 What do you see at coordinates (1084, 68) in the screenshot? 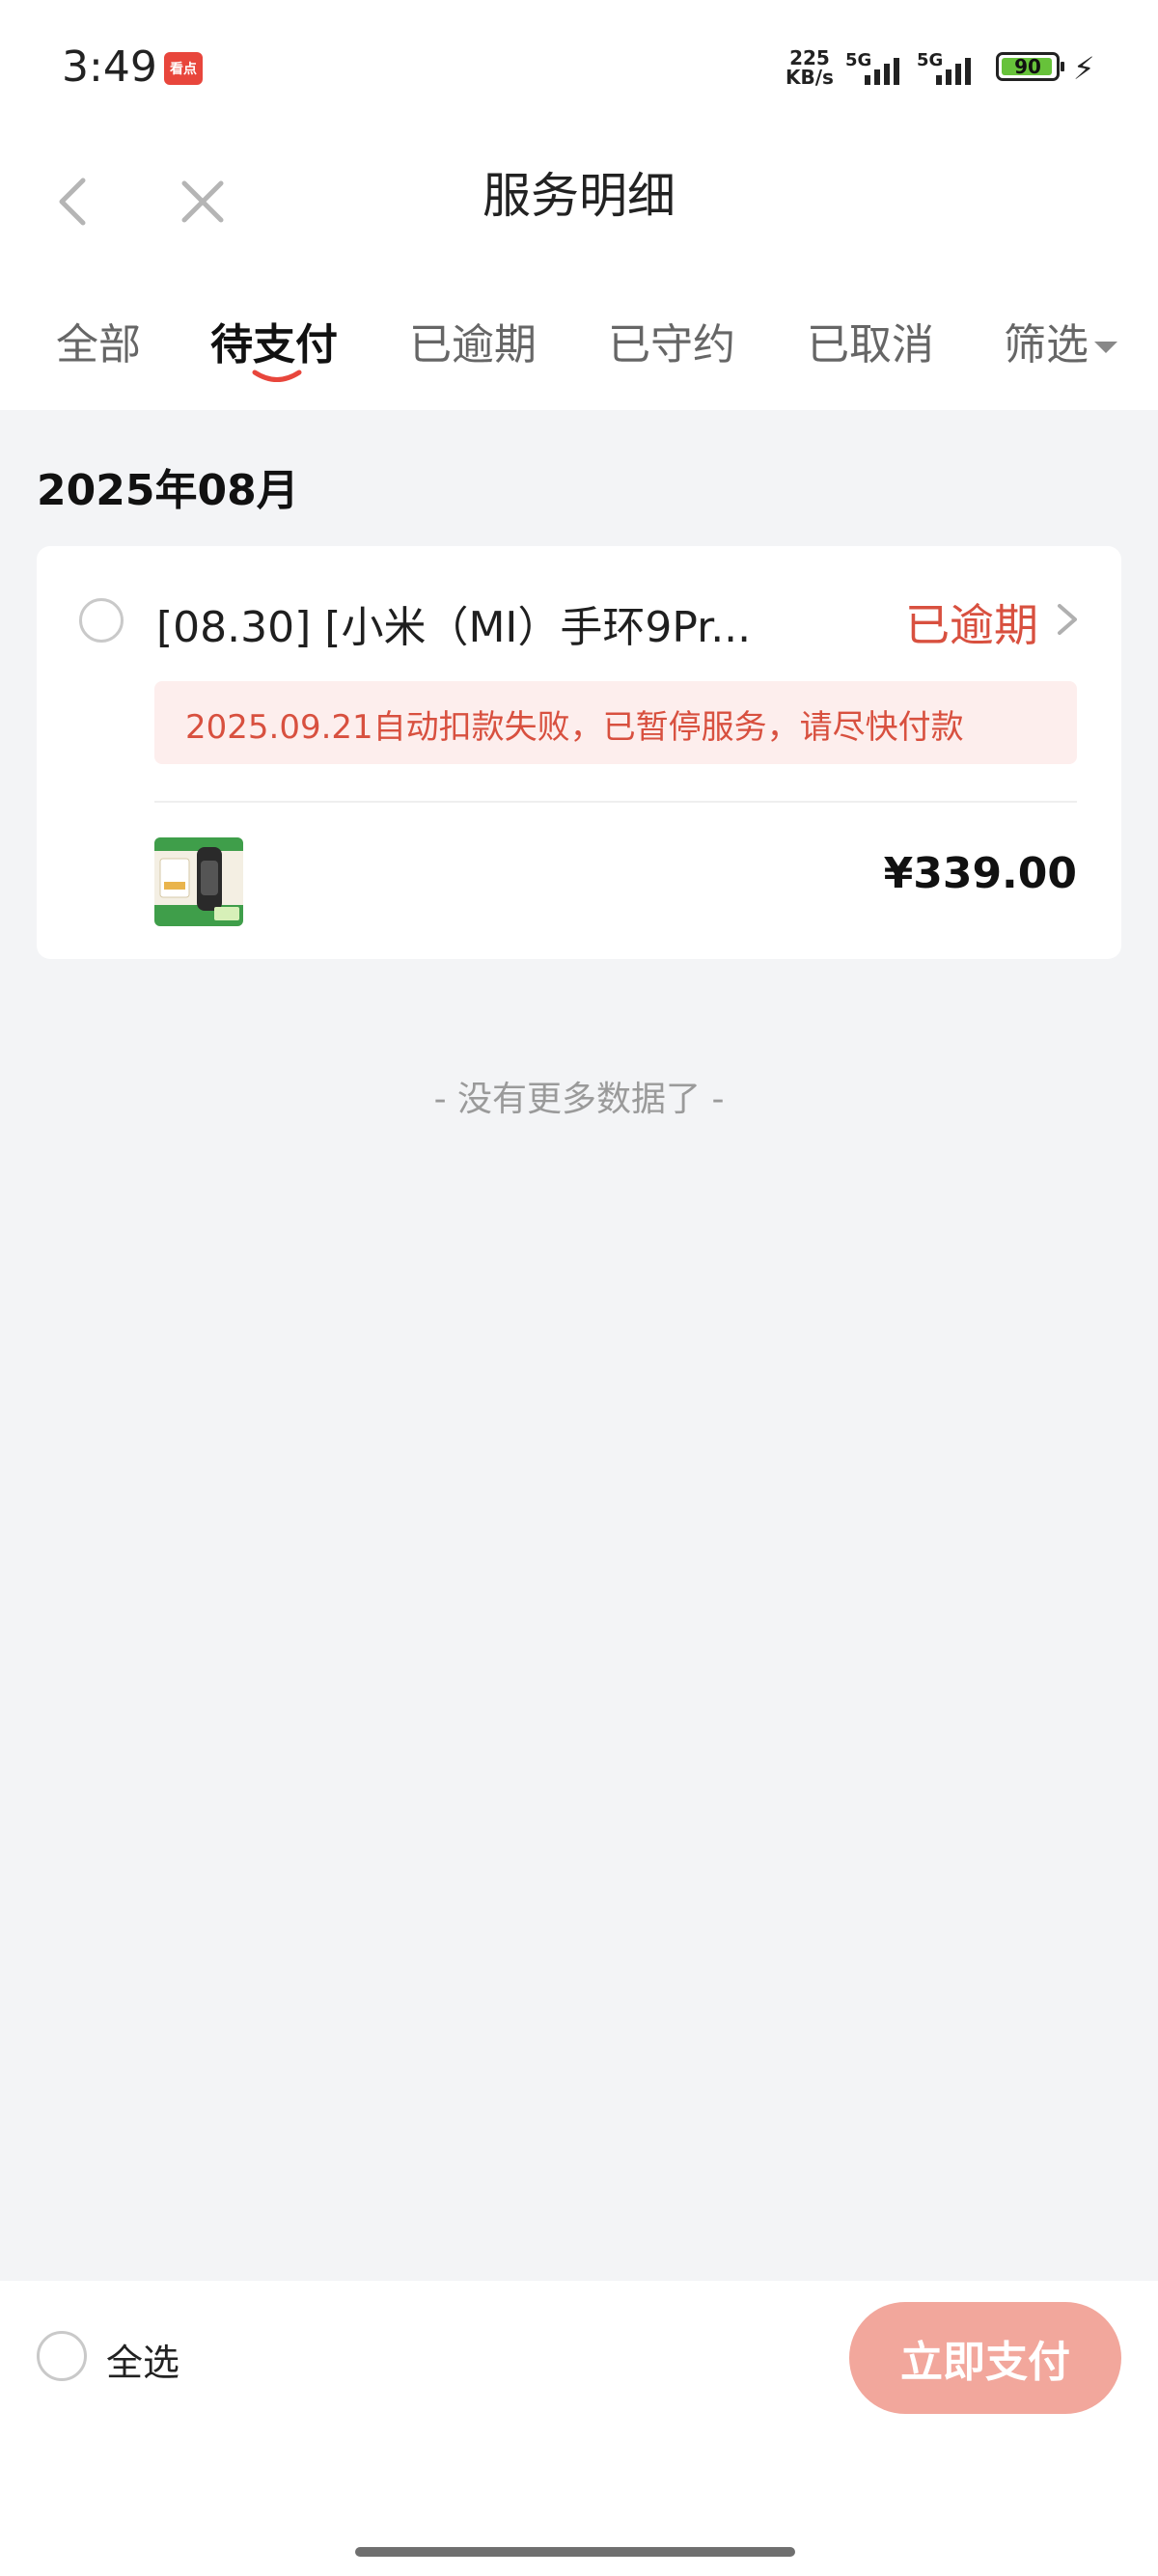
I see `charging-icon: ⚡` at bounding box center [1084, 68].